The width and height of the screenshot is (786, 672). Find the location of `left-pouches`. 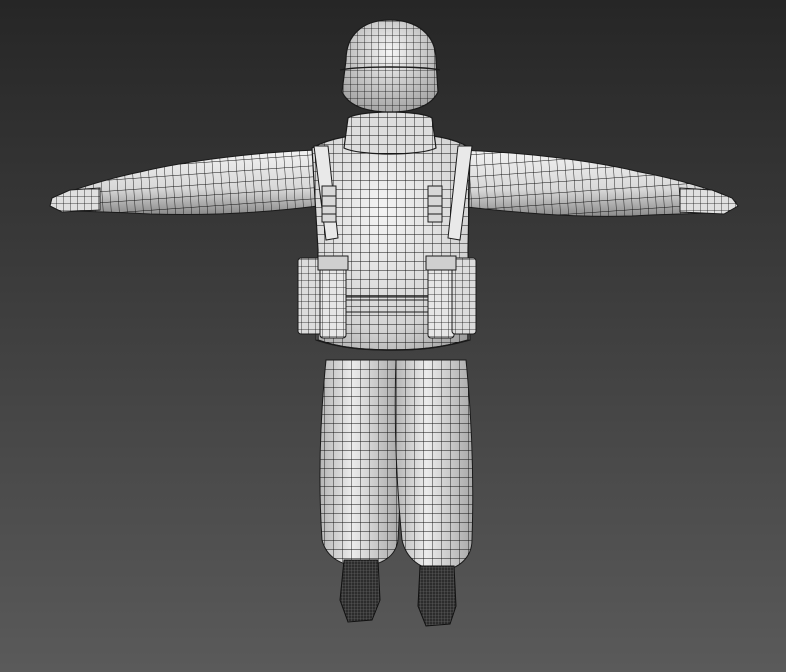

left-pouches is located at coordinates (323, 297).